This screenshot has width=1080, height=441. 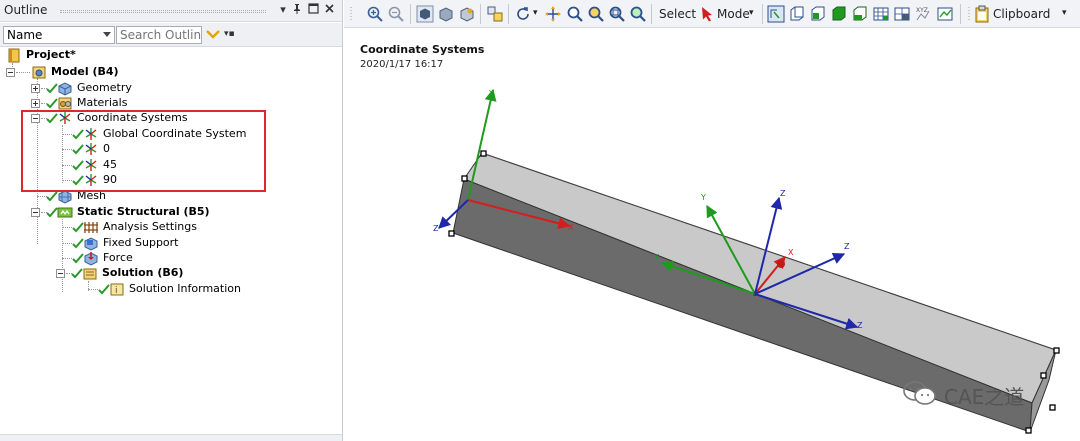 What do you see at coordinates (902, 14) in the screenshot?
I see `select-element-icon` at bounding box center [902, 14].